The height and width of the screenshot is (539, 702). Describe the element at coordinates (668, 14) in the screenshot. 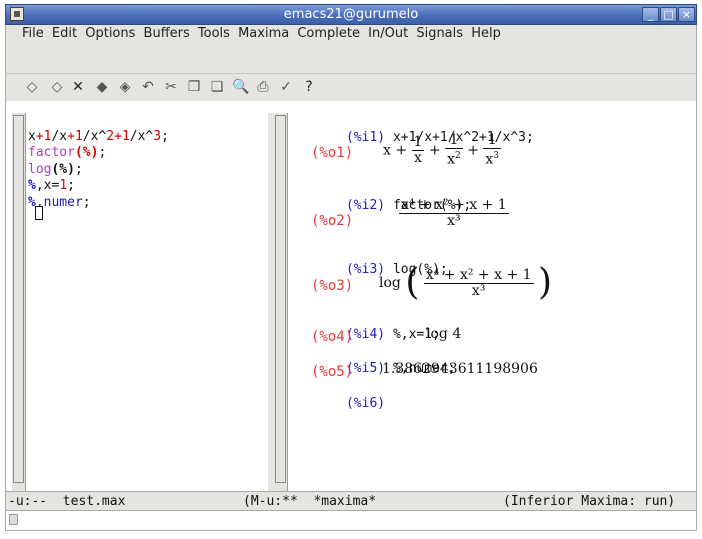

I see `maximize-button: □` at that location.